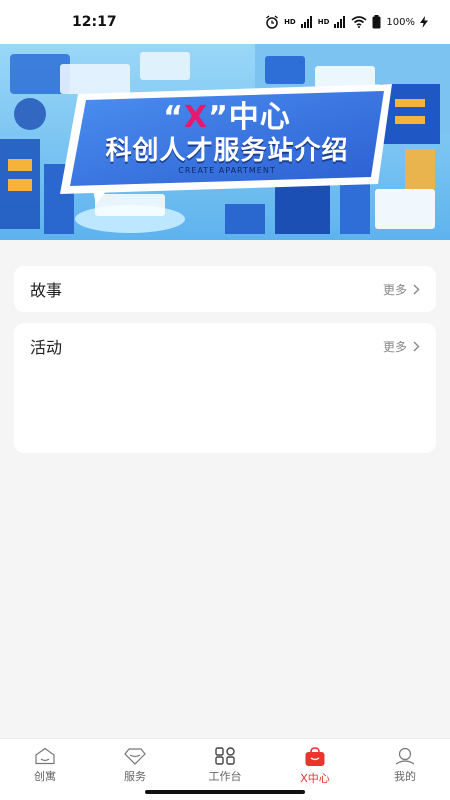 This screenshot has height=800, width=450. Describe the element at coordinates (394, 289) in the screenshot. I see `stories-more-label: 更多` at that location.